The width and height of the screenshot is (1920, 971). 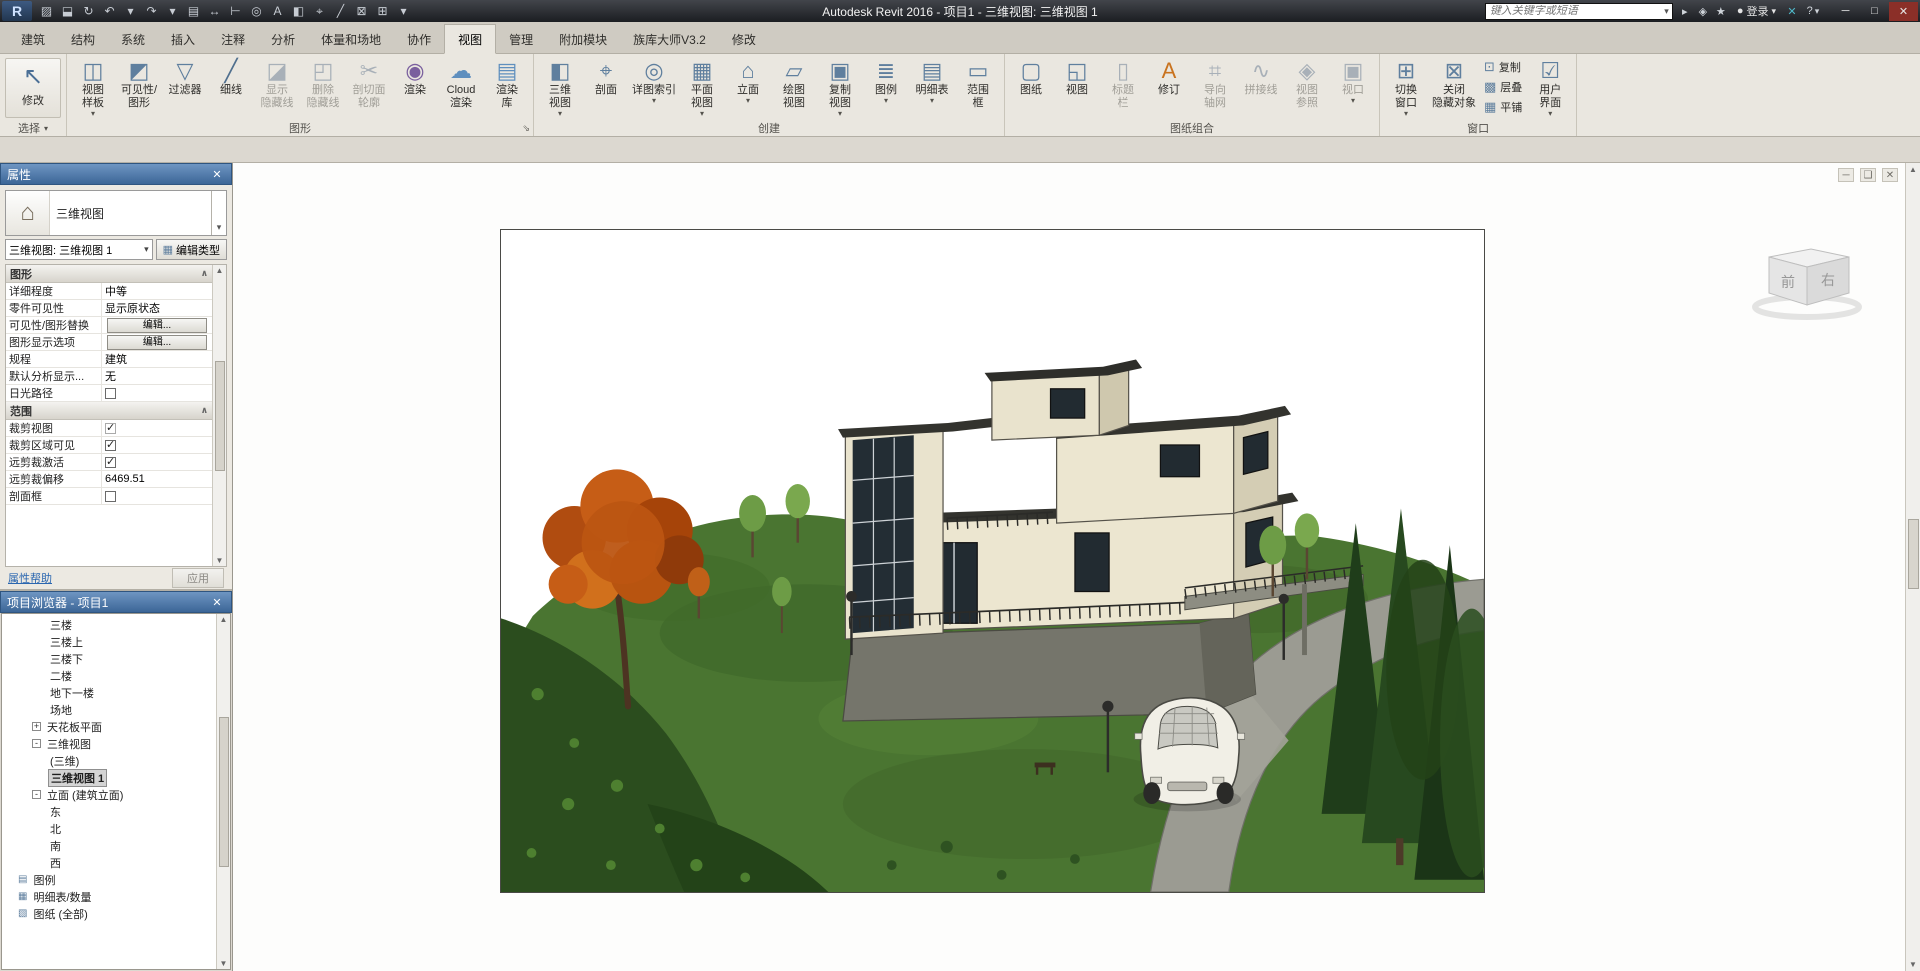 What do you see at coordinates (157, 308) in the screenshot?
I see `property-value: 显示原状态 显示原状态` at bounding box center [157, 308].